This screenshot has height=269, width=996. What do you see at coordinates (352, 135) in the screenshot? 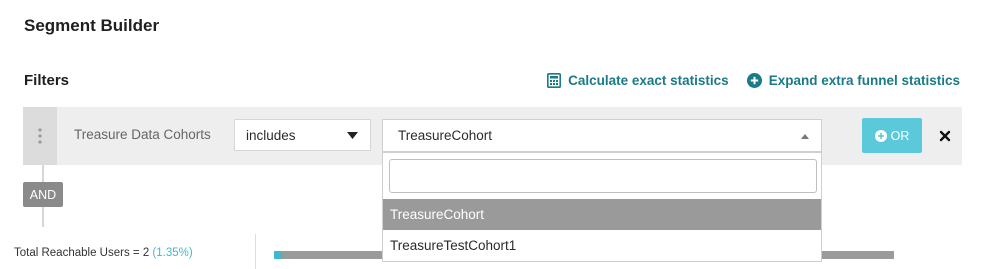
I see `caret-down-icon` at bounding box center [352, 135].